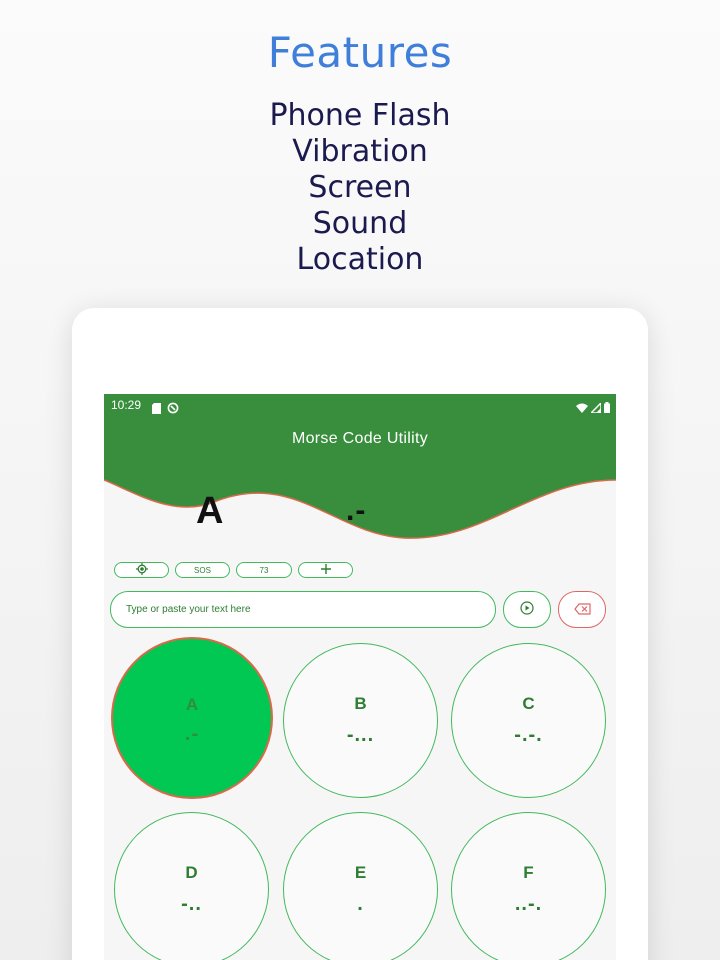 This screenshot has height=960, width=720. Describe the element at coordinates (360, 151) in the screenshot. I see `feature-item: Vibration` at that location.